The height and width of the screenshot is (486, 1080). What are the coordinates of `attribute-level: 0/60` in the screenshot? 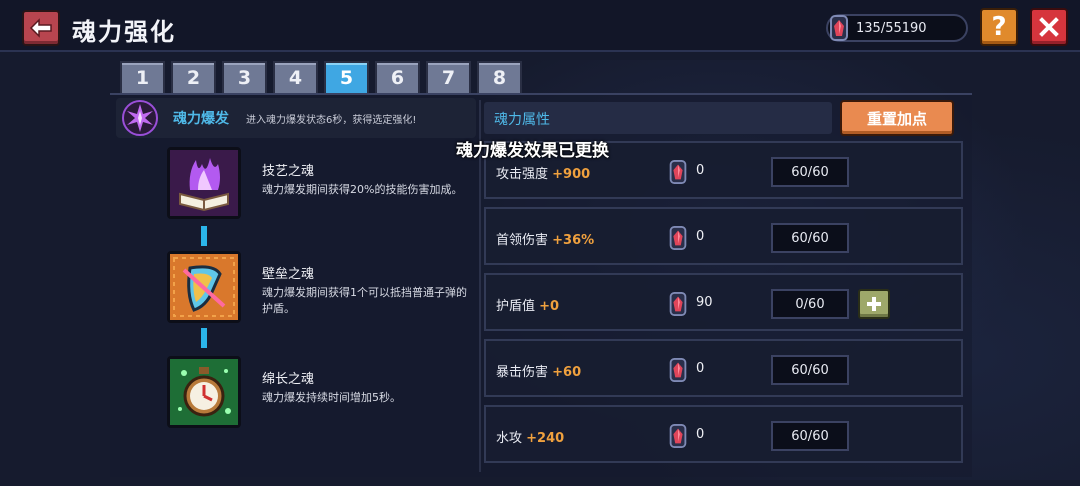 It's located at (810, 304).